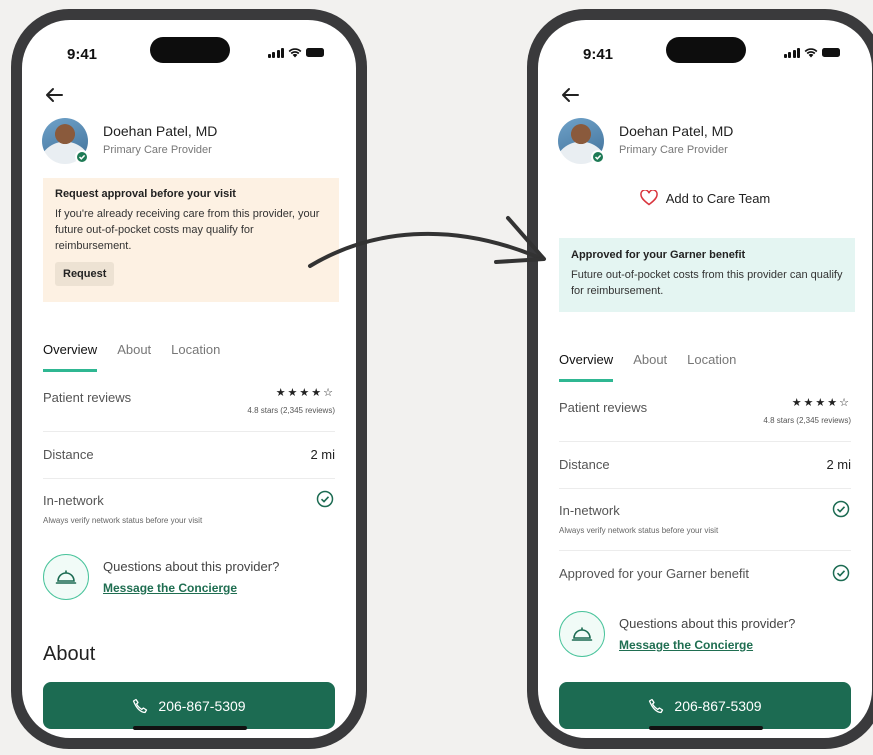 This screenshot has width=873, height=755. I want to click on about-heading: About, so click(69, 654).